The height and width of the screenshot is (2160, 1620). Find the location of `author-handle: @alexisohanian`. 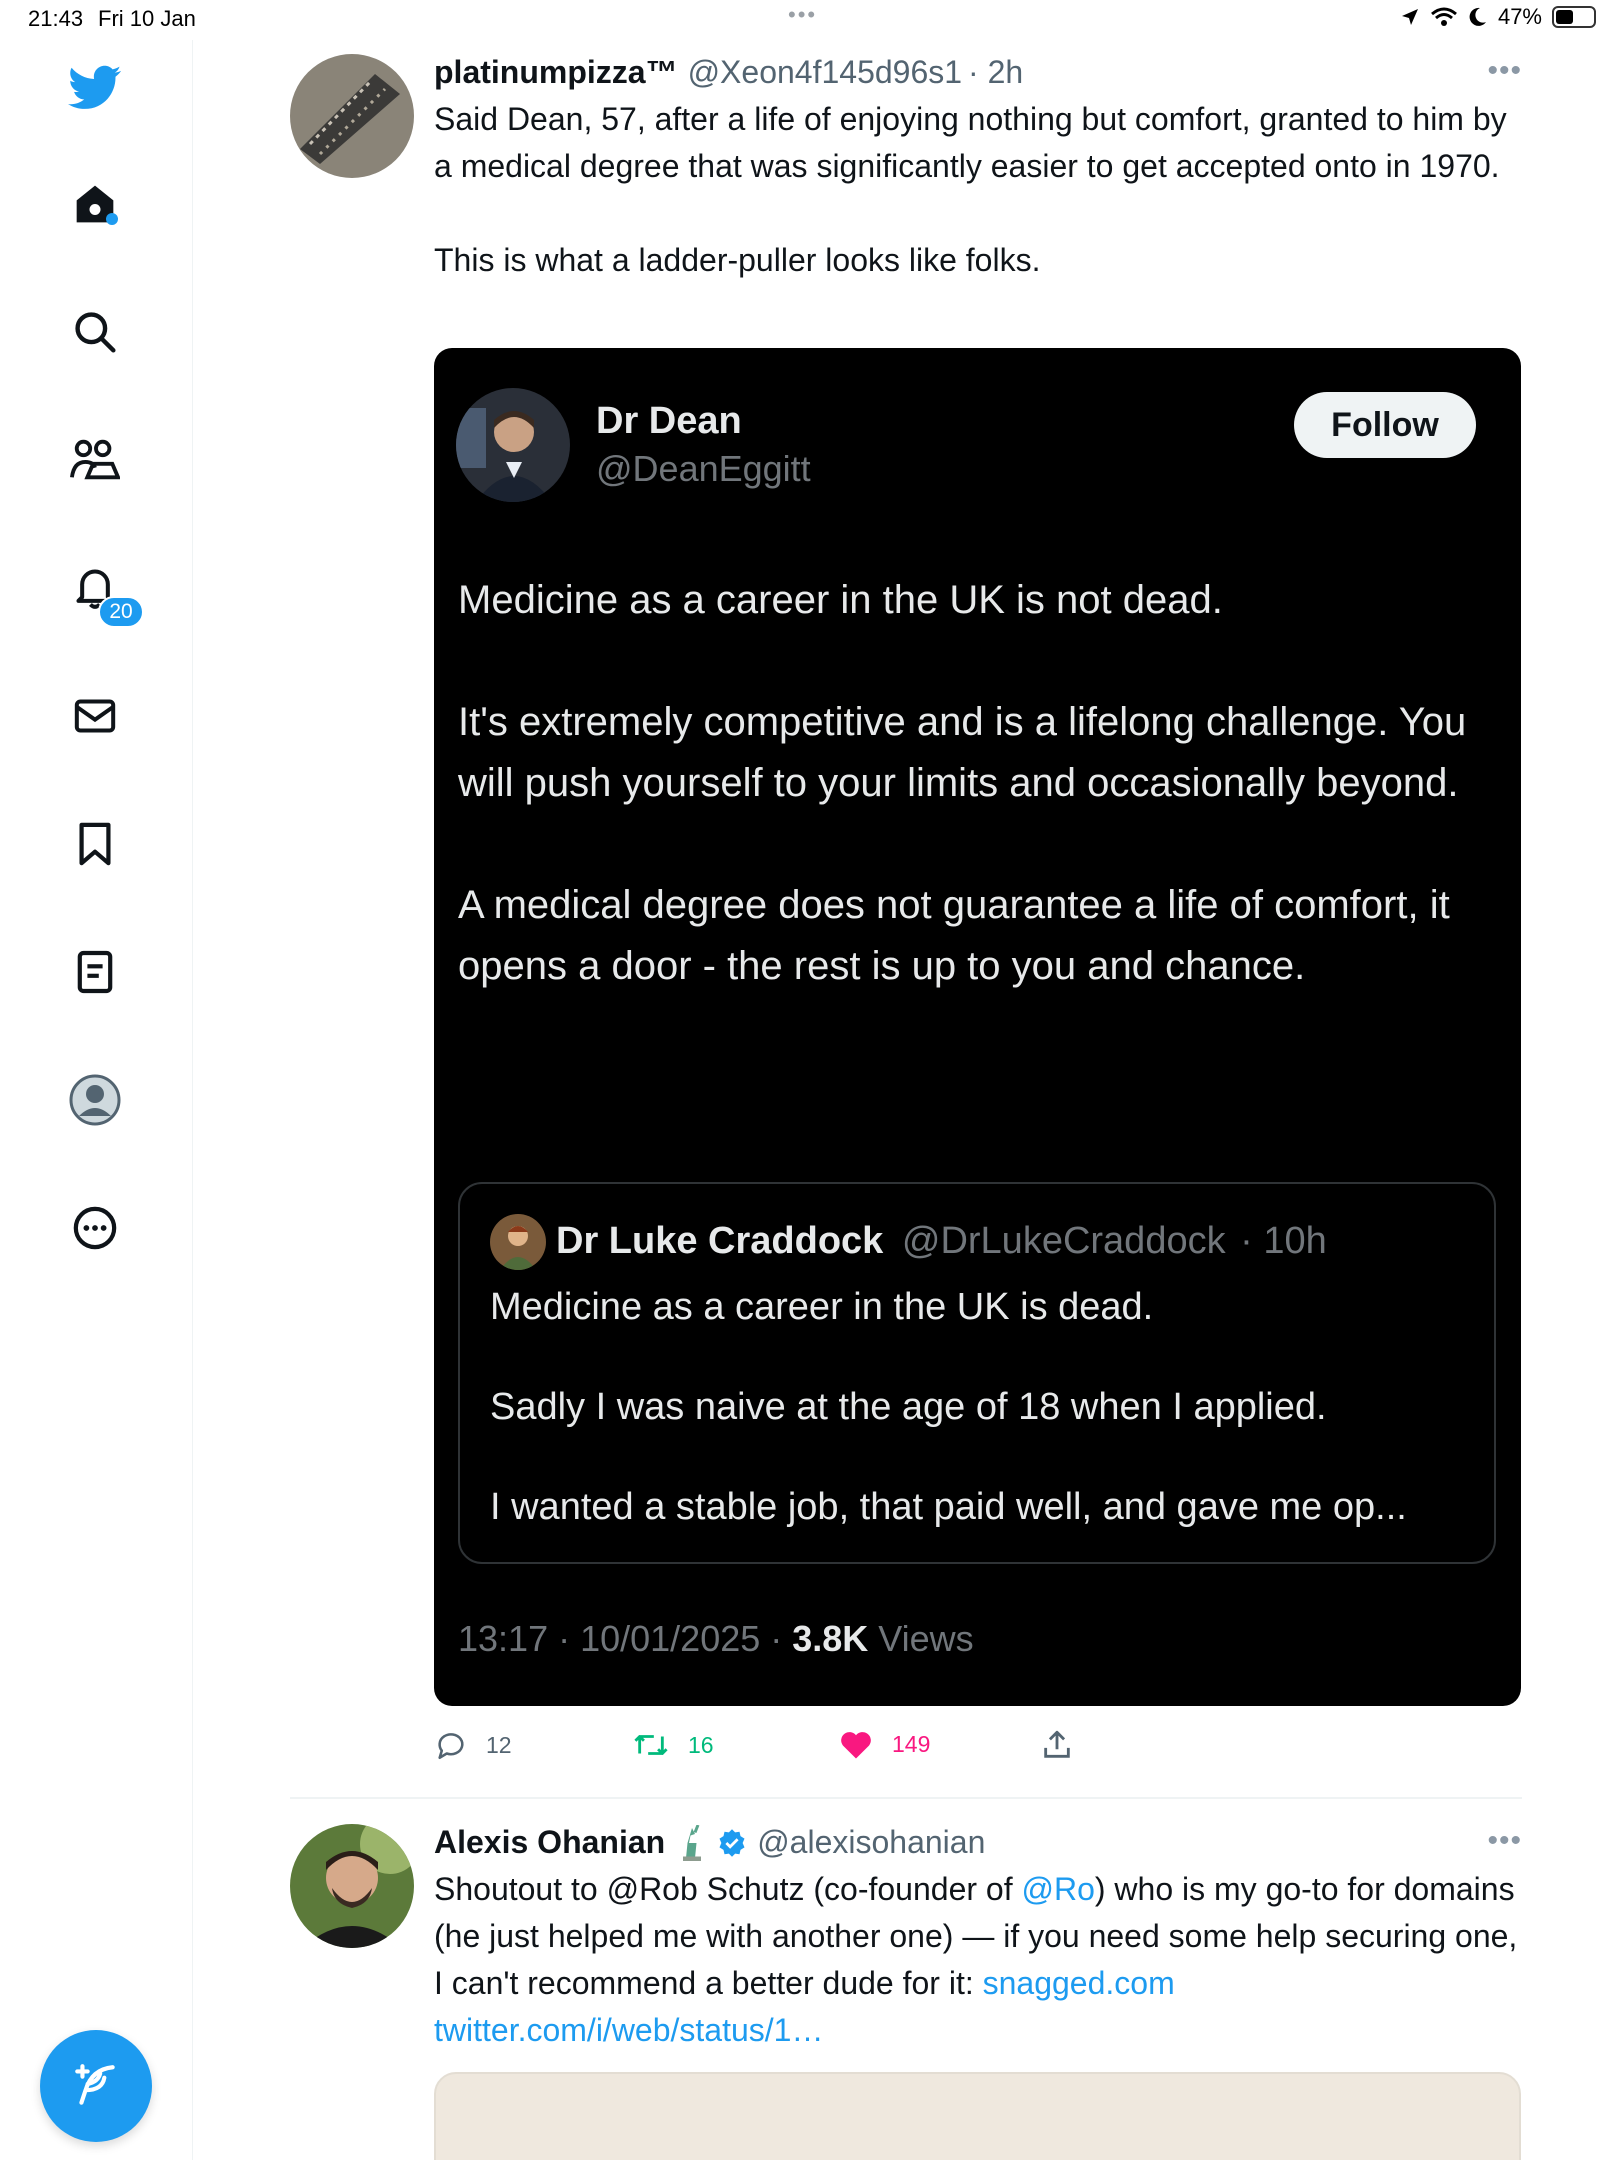

author-handle: @alexisohanian is located at coordinates (871, 1842).